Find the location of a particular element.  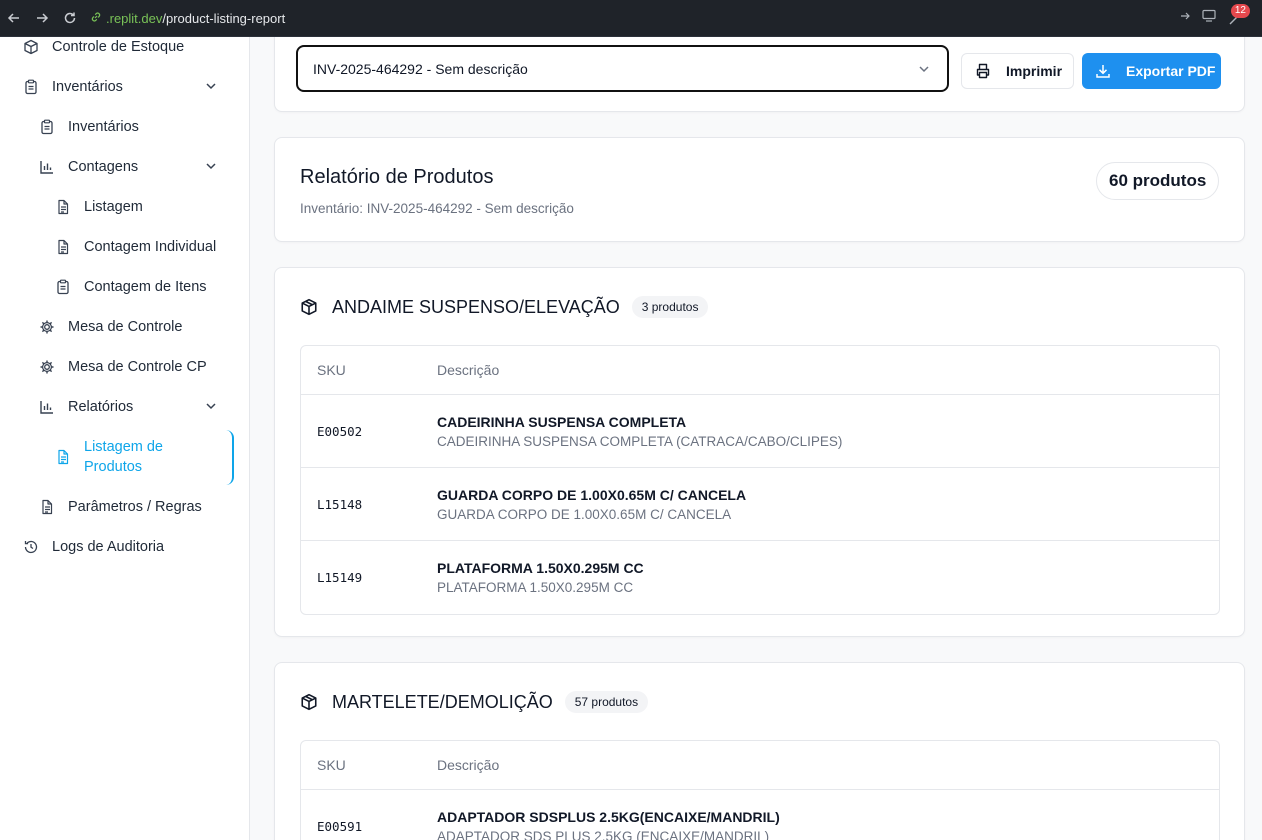

category-header: ANDAIME SUSPENSO/ELEVAÇÃO 3 produtos is located at coordinates (504, 307).